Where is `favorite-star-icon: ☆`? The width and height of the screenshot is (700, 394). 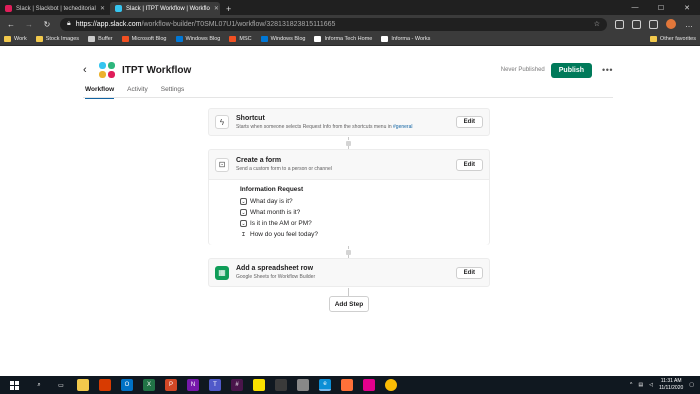
favorite-star-icon: ☆ is located at coordinates (597, 24).